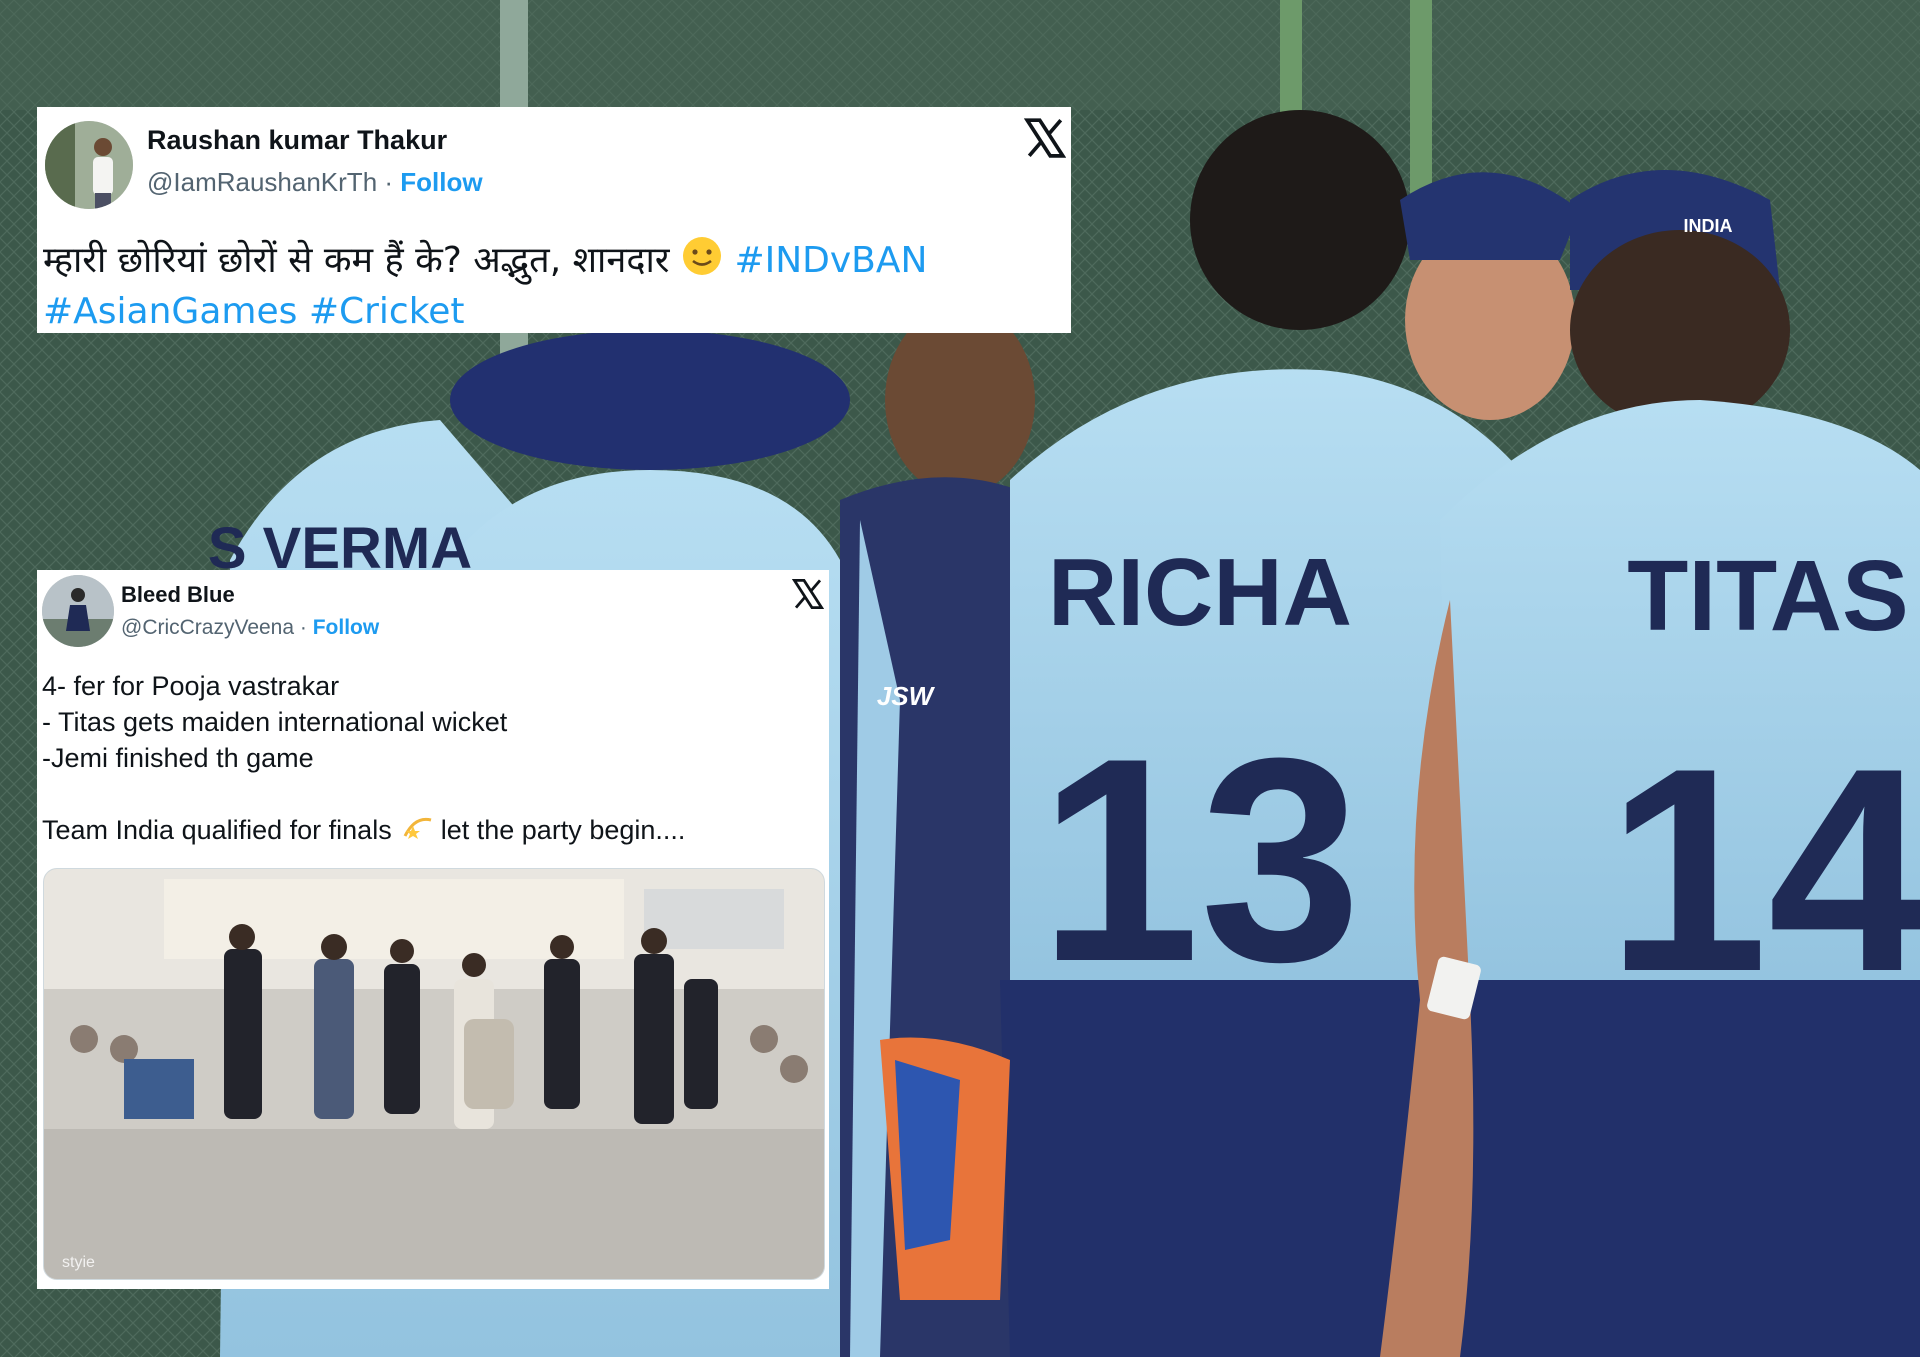 Image resolution: width=1920 pixels, height=1357 pixels. Describe the element at coordinates (170, 311) in the screenshot. I see `hashtag-asiangames: #AsianGames` at that location.